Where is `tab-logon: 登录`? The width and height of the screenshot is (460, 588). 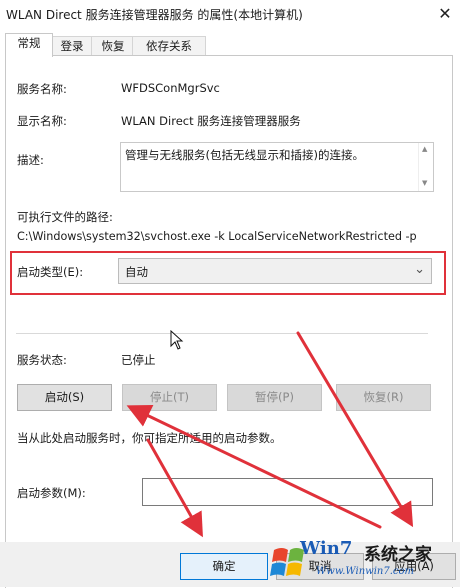 tab-logon: 登录 is located at coordinates (72, 46).